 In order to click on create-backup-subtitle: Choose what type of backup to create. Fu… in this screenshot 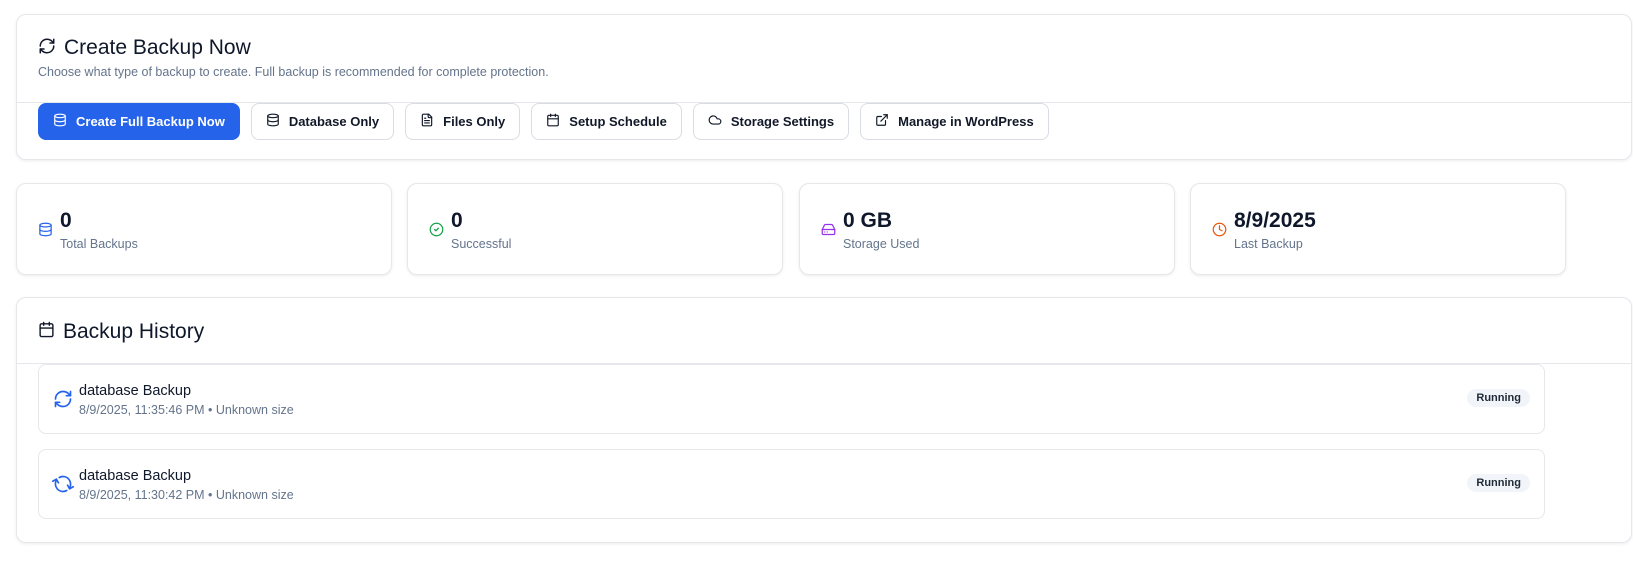, I will do `click(293, 72)`.